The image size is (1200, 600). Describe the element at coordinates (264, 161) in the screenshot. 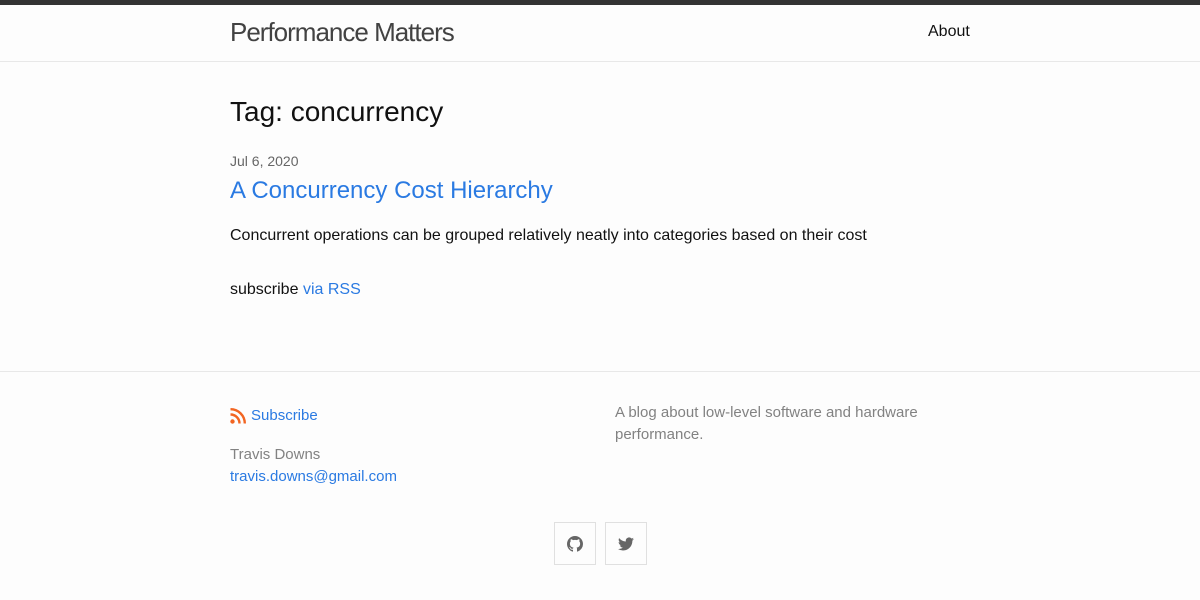

I see `post-date: Jul 6, 2020` at that location.